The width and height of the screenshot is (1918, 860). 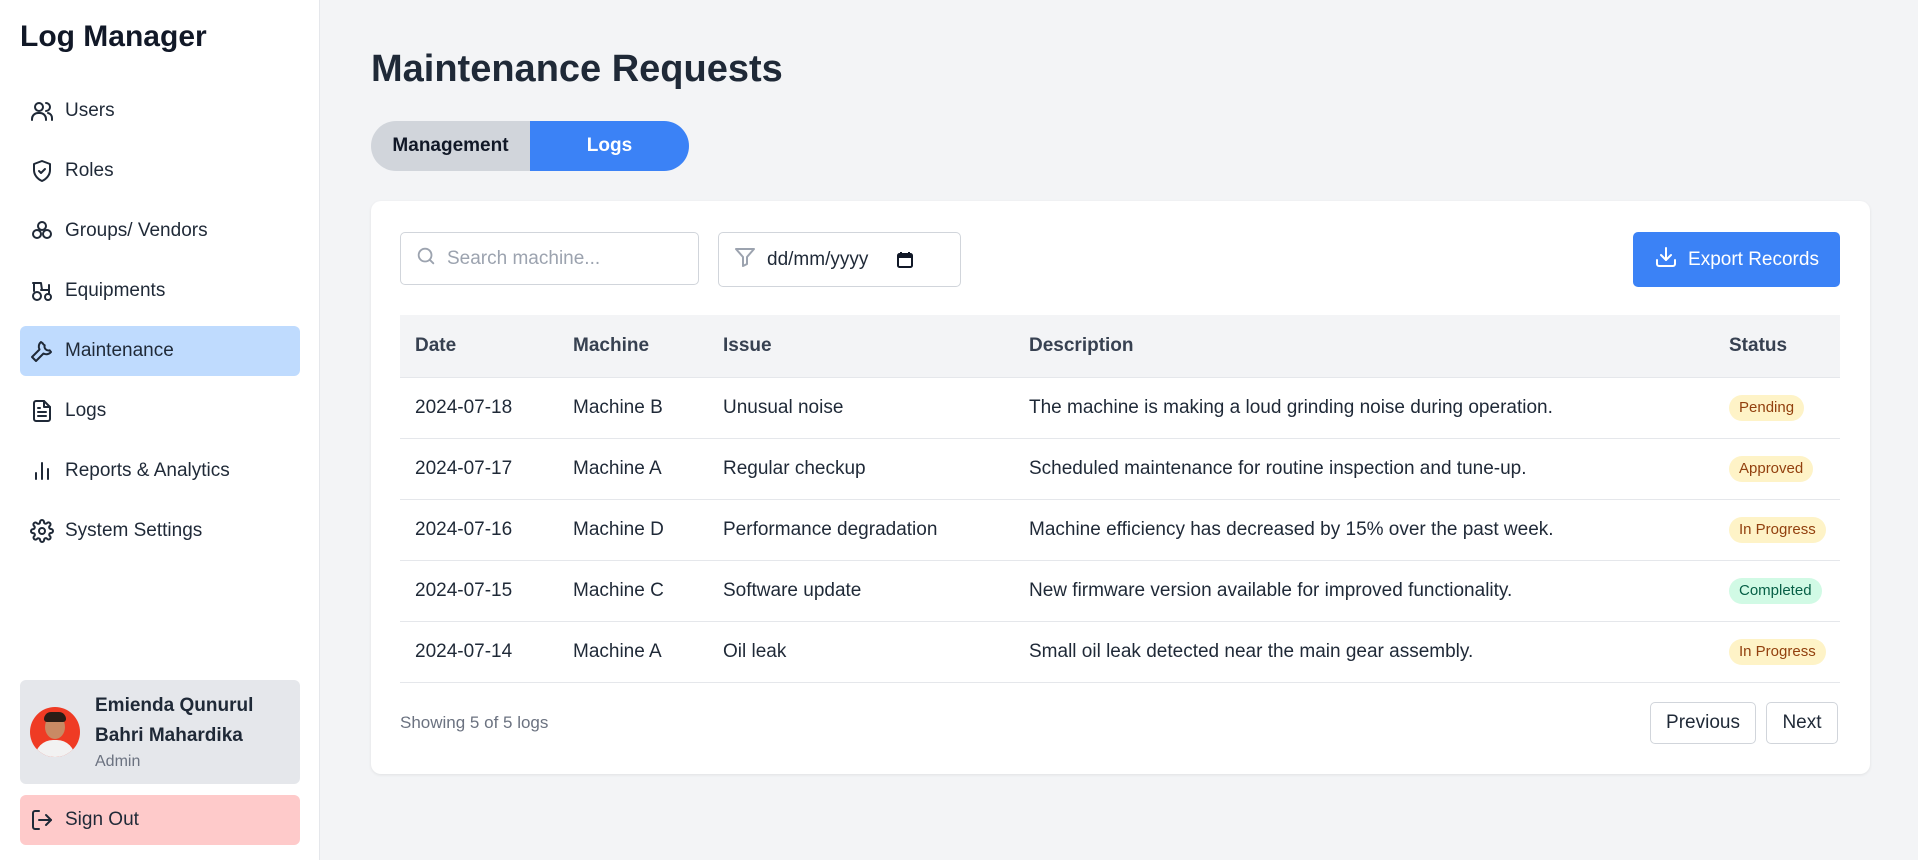 I want to click on sign-out-label: Sign Out, so click(x=102, y=819).